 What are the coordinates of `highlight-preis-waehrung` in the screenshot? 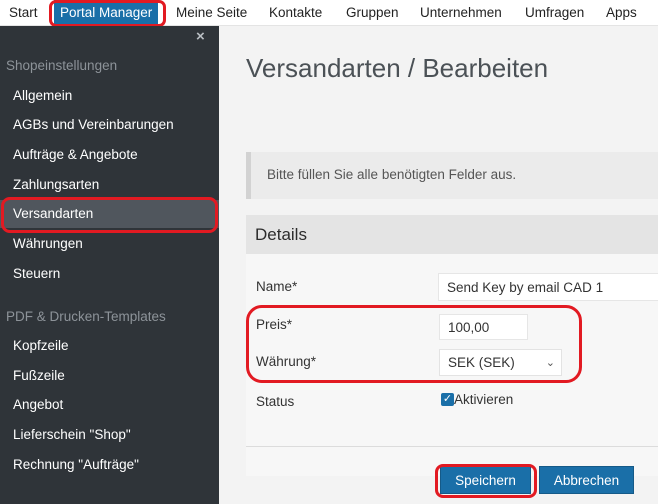 It's located at (414, 344).